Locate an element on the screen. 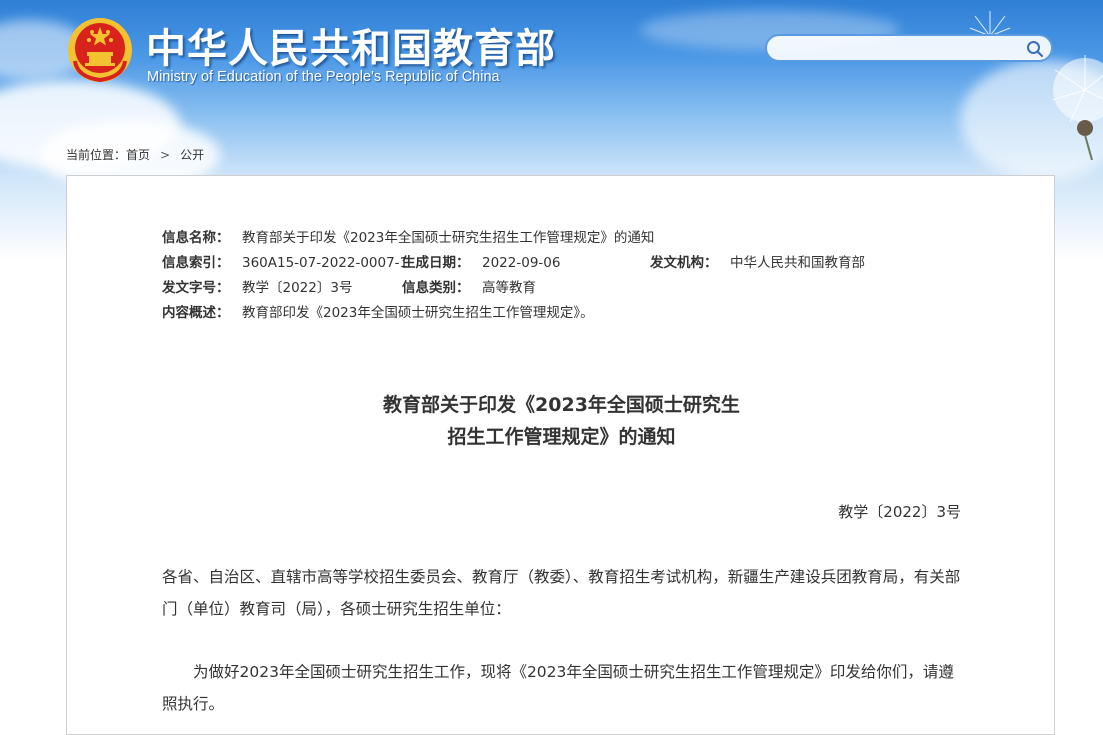  search-icon is located at coordinates (1035, 49).